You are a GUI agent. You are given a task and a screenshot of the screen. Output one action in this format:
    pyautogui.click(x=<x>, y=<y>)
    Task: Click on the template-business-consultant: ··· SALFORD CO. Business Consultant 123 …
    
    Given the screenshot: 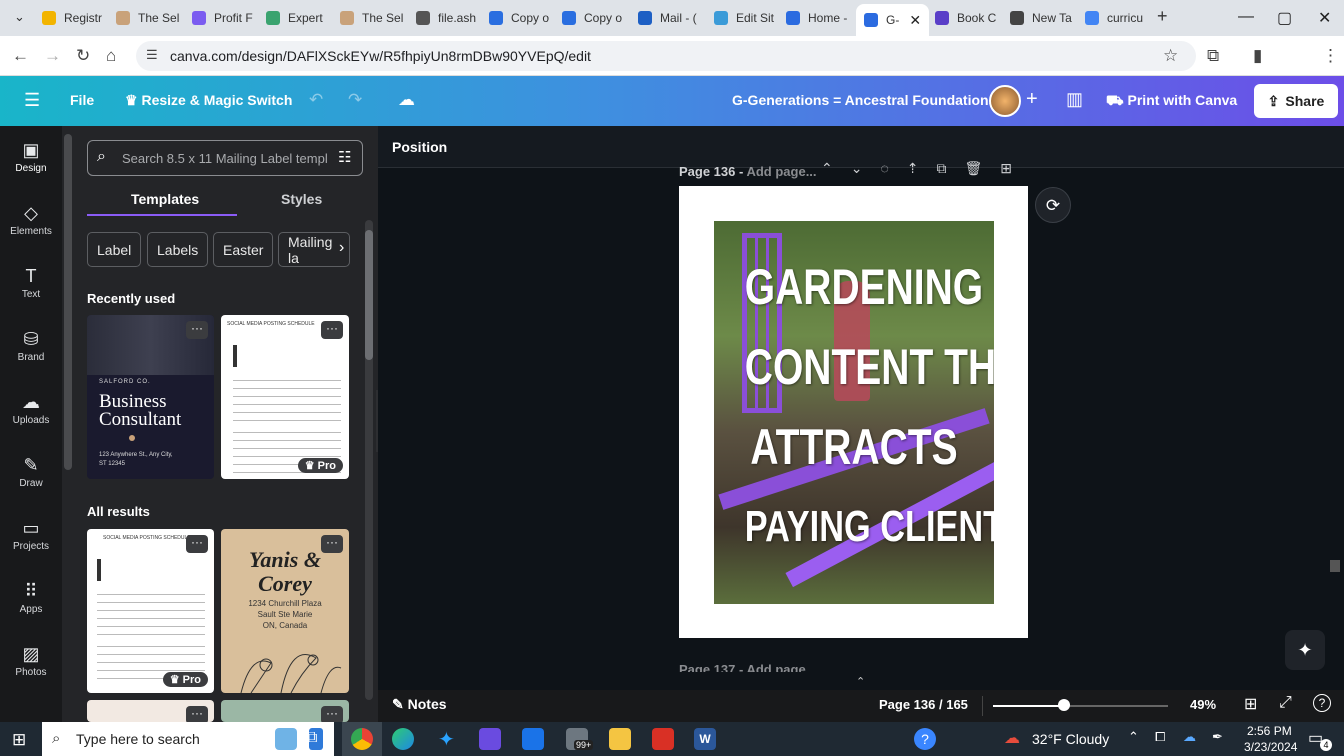 What is the action you would take?
    pyautogui.click(x=150, y=397)
    